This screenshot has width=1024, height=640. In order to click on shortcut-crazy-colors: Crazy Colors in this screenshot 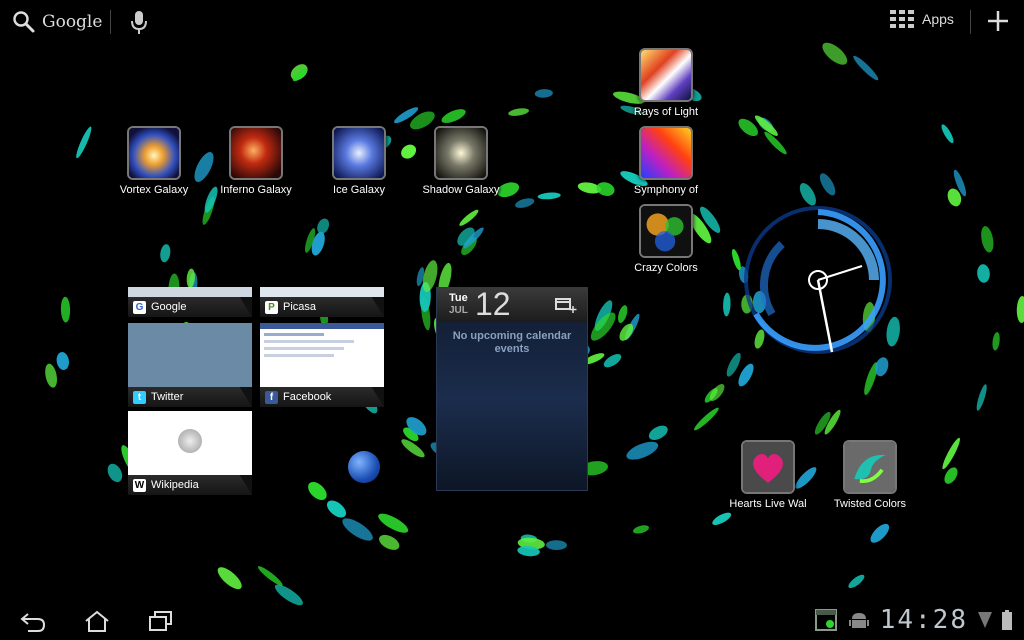, I will do `click(666, 239)`.